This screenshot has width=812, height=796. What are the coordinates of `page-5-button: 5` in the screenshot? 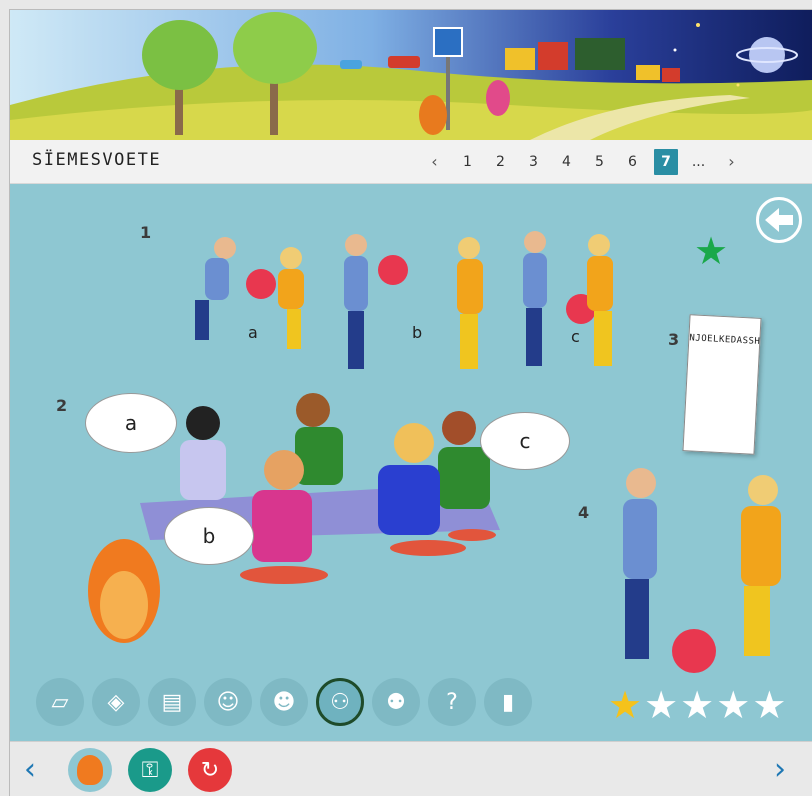 It's located at (599, 162).